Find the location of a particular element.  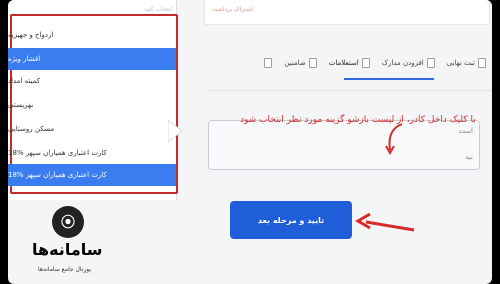

step-final: ثبت نهایی is located at coordinates (466, 63).